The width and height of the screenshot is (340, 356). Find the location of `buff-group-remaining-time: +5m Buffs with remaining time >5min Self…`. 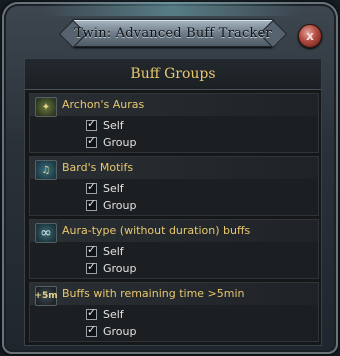

buff-group-remaining-time: +5m Buffs with remaining time >5min Self… is located at coordinates (174, 312).